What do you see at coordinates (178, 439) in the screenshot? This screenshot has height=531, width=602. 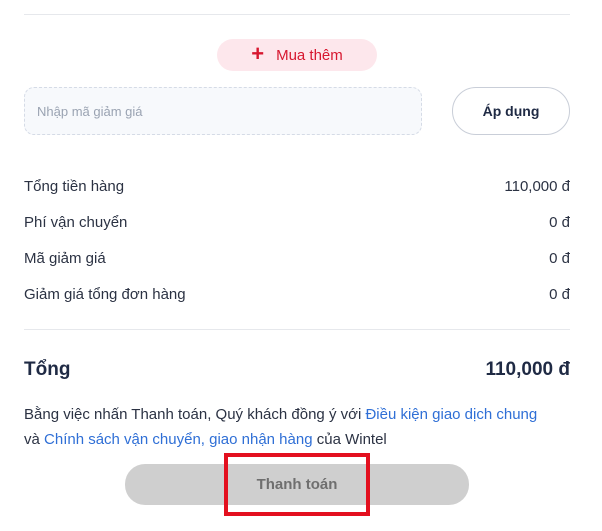 I see `shipping-policy-link: Chính sách vận chuyển, giao nhận hàng` at bounding box center [178, 439].